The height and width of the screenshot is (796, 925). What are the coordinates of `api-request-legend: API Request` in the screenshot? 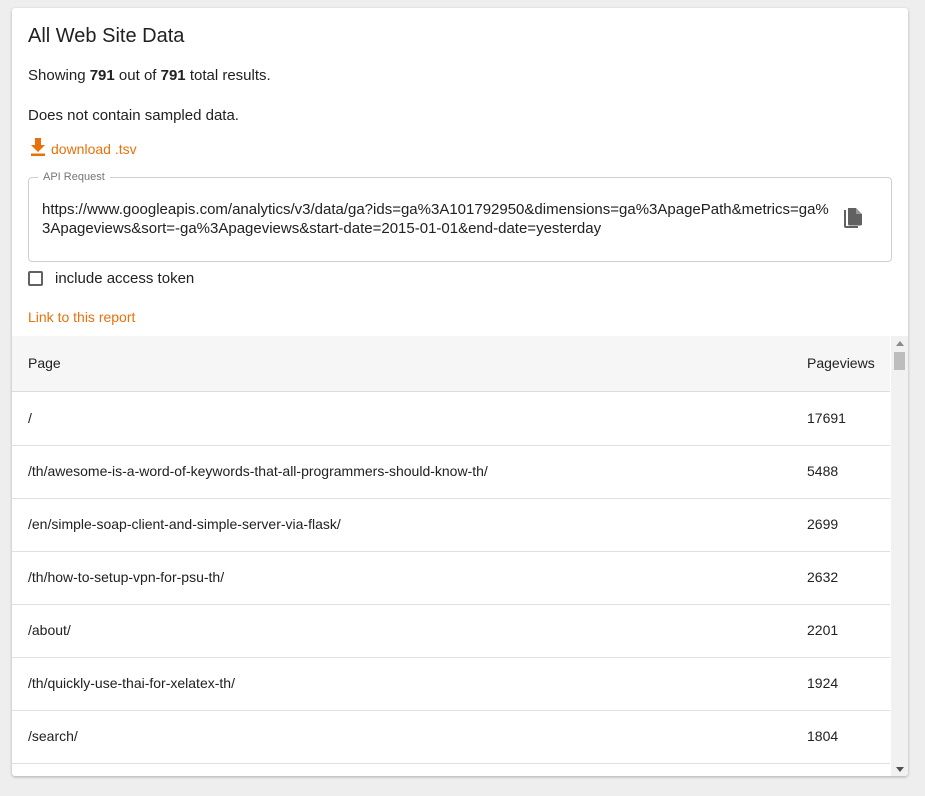 It's located at (74, 177).